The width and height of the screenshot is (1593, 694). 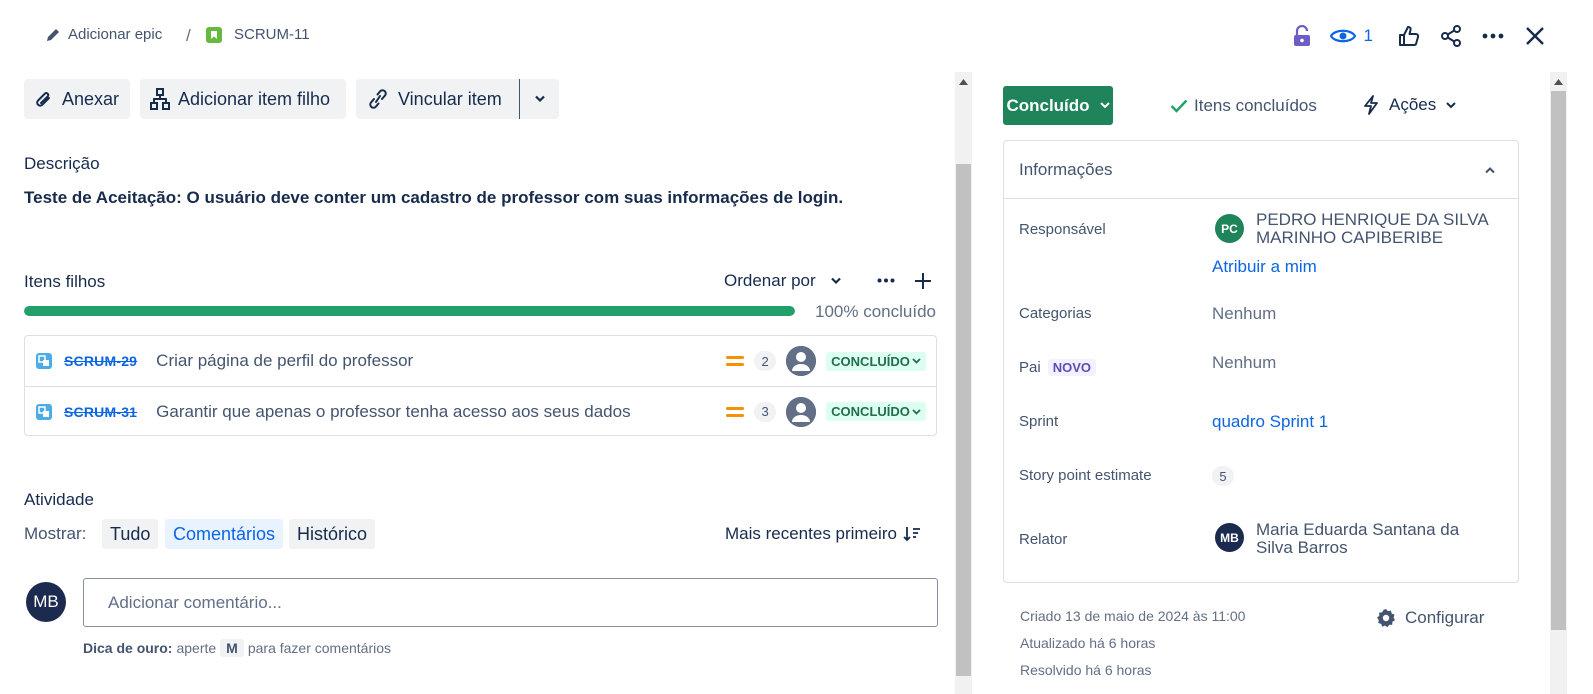 I want to click on right-pane-scrollbar, so click(x=1558, y=383).